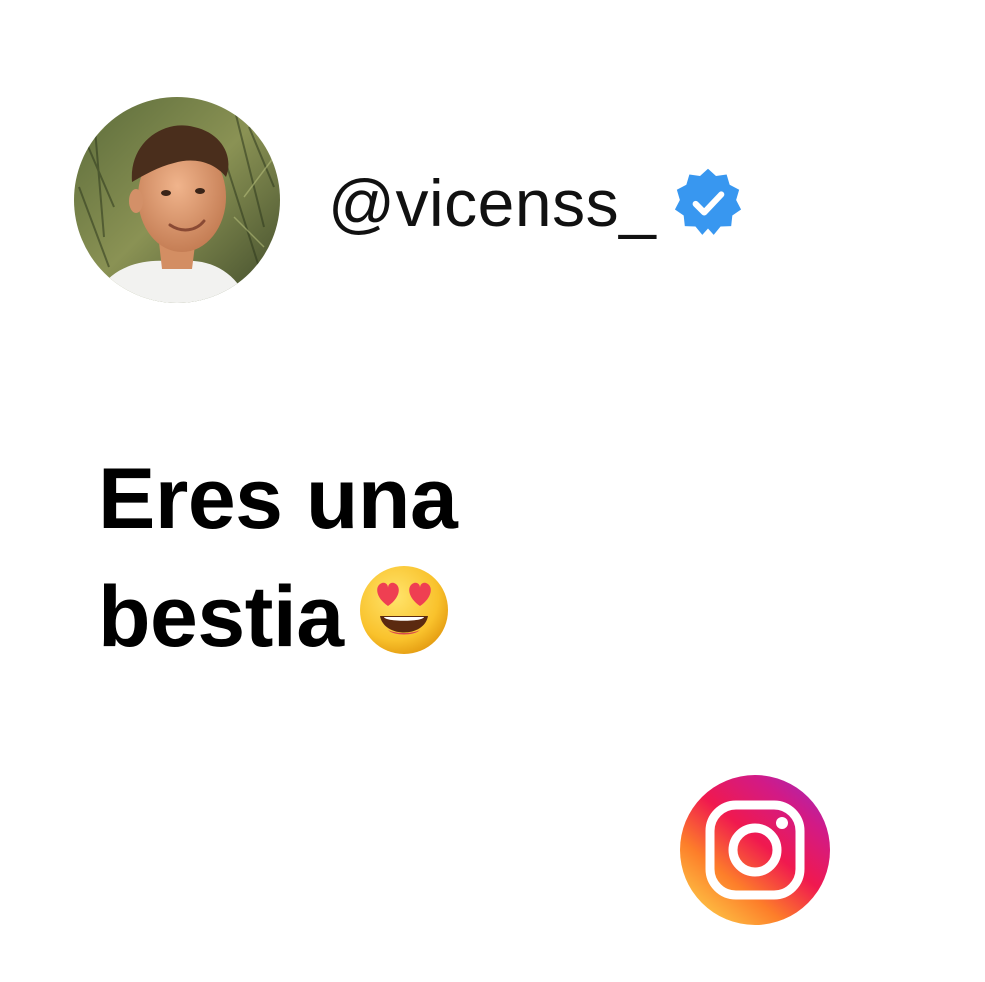 This screenshot has width=985, height=982. I want to click on avatar, so click(177, 200).